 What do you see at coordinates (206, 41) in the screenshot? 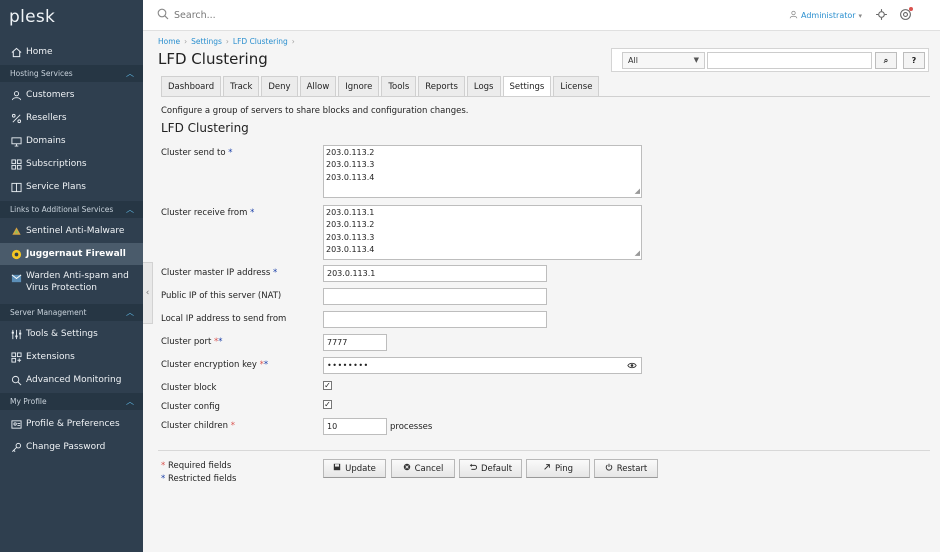
I see `breadcrumb-settings: Settings` at bounding box center [206, 41].